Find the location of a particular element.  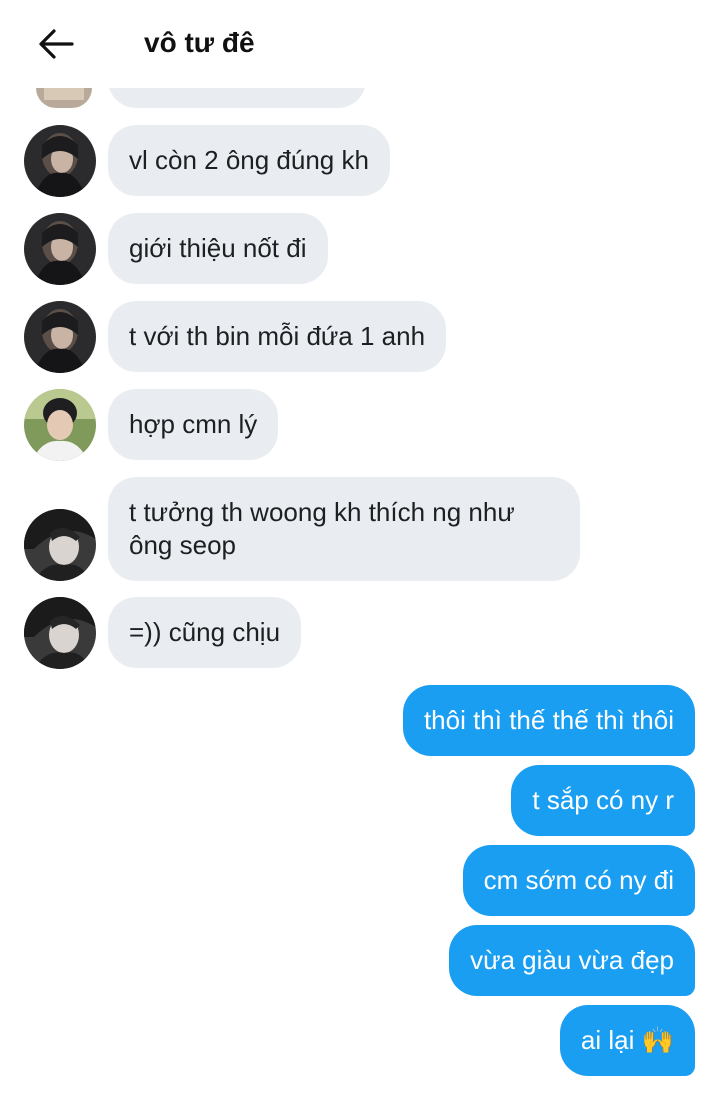

message-bubble: hợp cmn lý is located at coordinates (193, 424).